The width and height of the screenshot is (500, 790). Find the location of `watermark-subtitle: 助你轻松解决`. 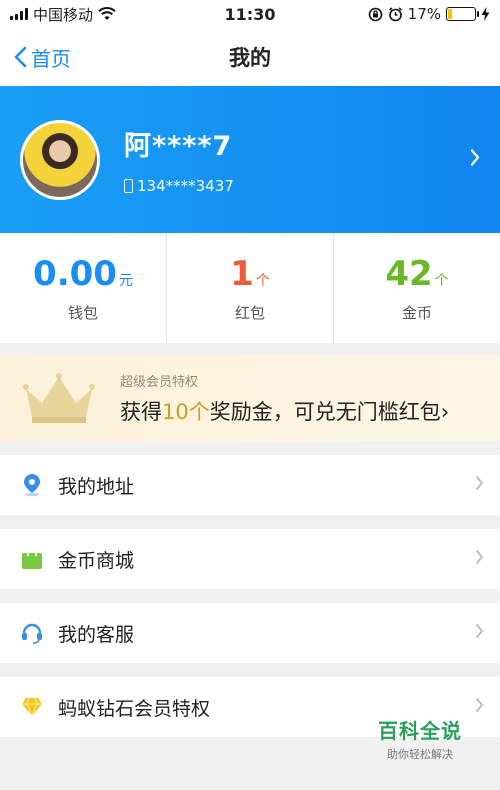

watermark-subtitle: 助你轻松解决 is located at coordinates (420, 754).